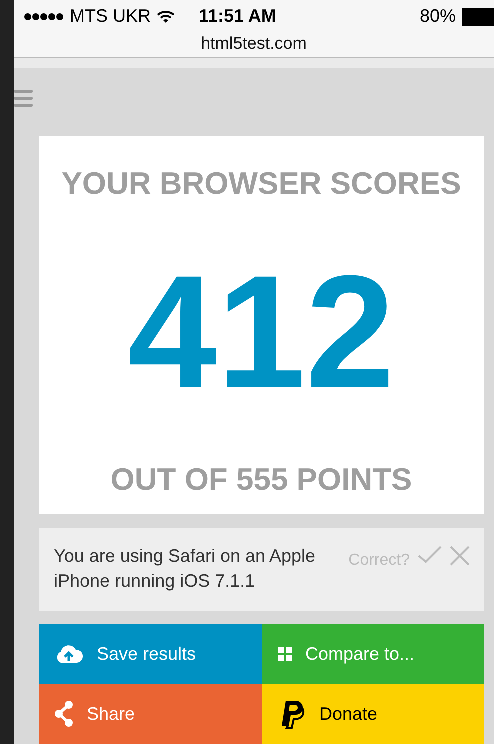 Image resolution: width=494 pixels, height=744 pixels. Describe the element at coordinates (373, 714) in the screenshot. I see `donate-button: Donate` at that location.